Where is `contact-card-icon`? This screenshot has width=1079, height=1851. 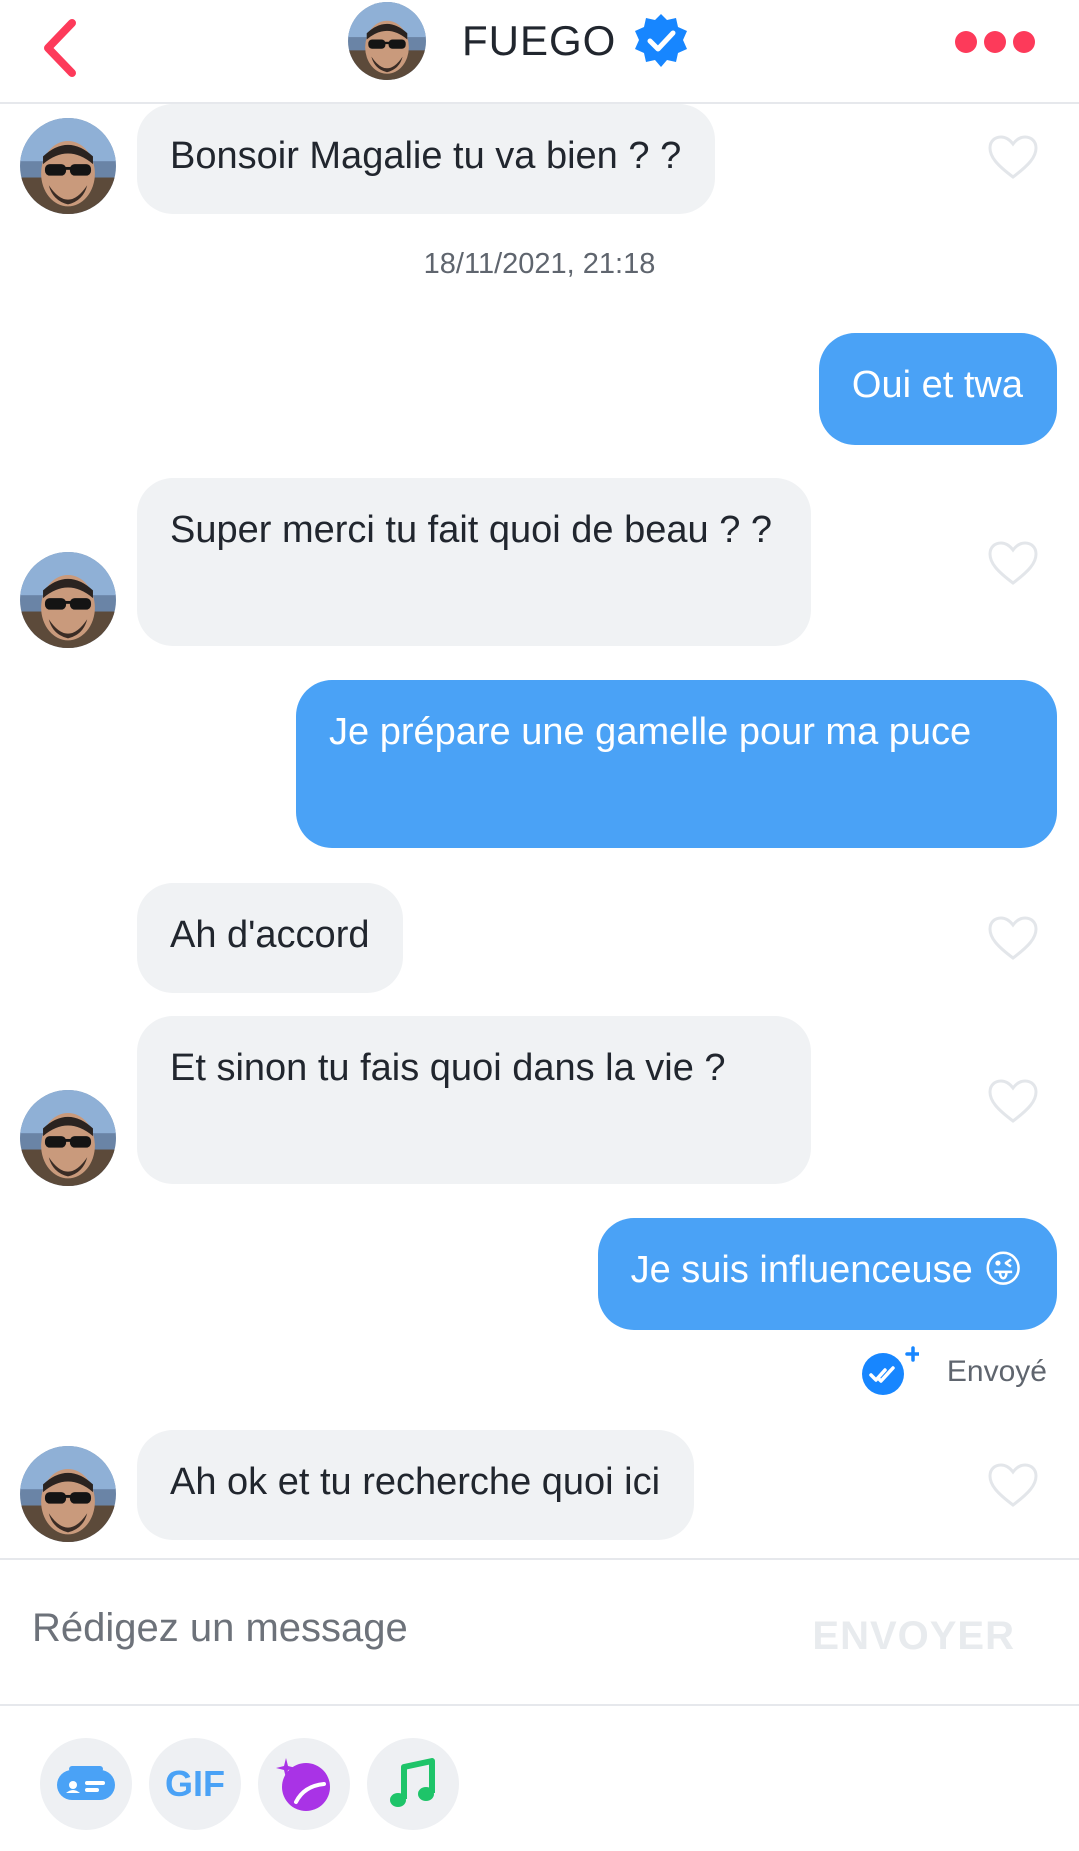 contact-card-icon is located at coordinates (86, 1783).